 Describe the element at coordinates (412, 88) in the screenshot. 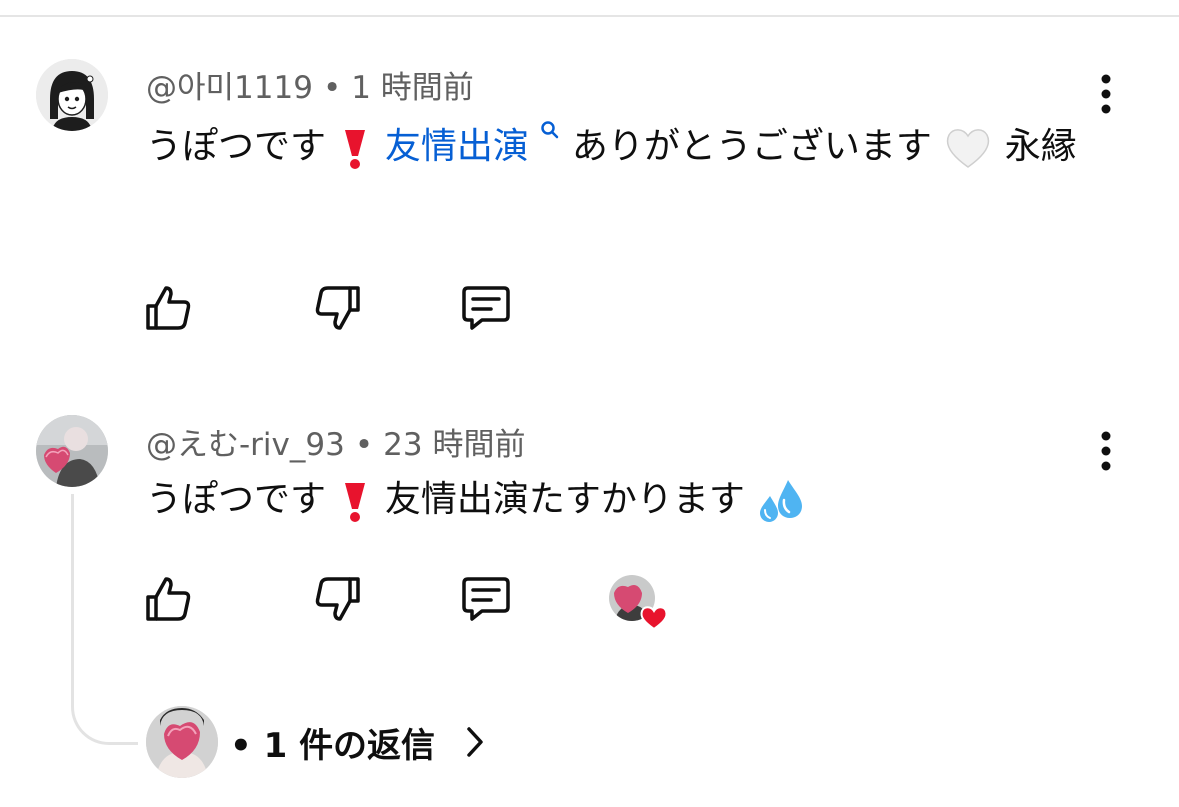

I see `comment-time: 1 時間前` at that location.